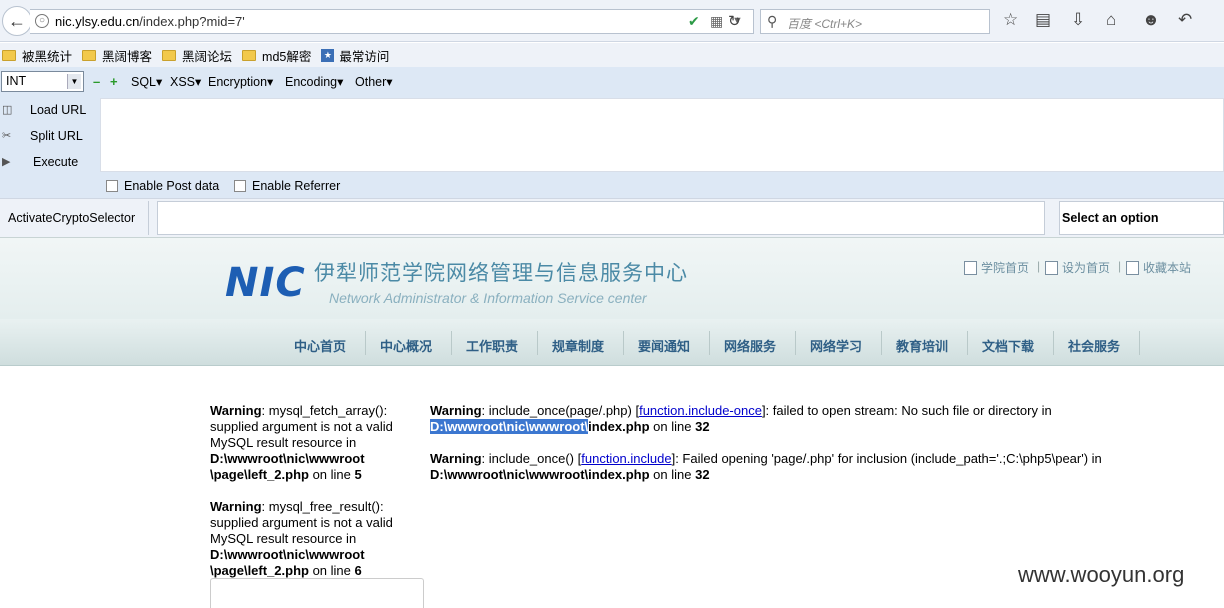 This screenshot has height=608, width=1224. What do you see at coordinates (1010, 20) in the screenshot?
I see `bookmark-star-icon: ☆` at bounding box center [1010, 20].